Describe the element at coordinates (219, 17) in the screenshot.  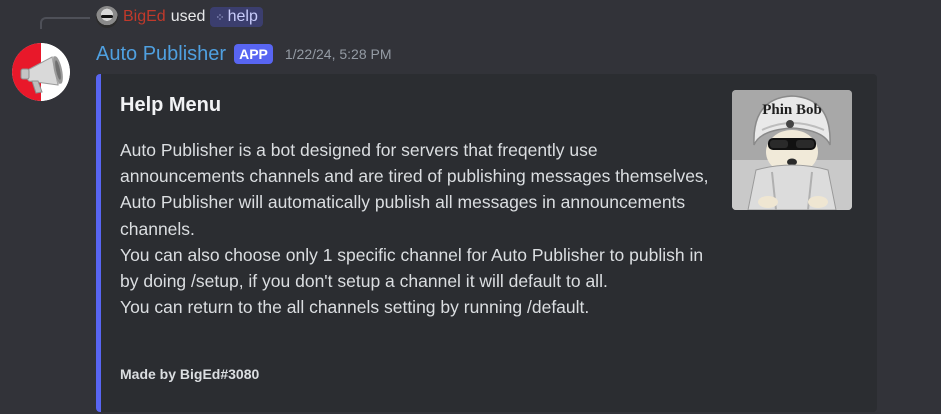
I see `slash-command-icon: ⁘` at that location.